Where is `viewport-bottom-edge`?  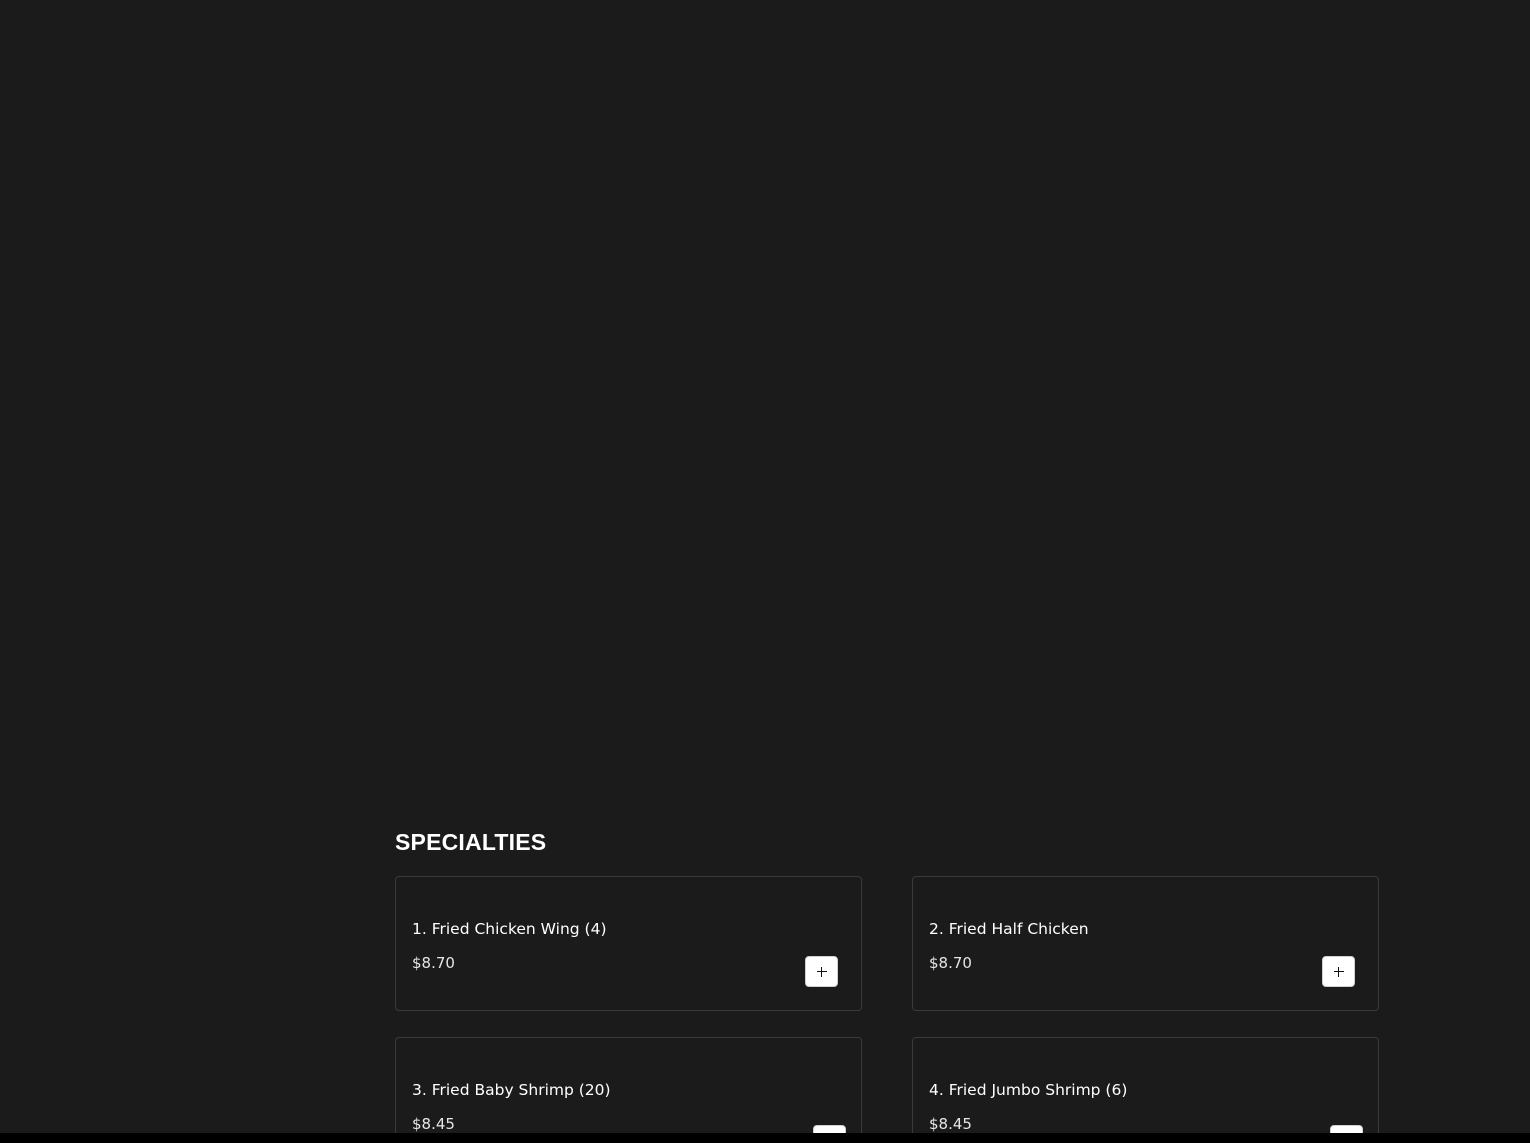
viewport-bottom-edge is located at coordinates (765, 1138).